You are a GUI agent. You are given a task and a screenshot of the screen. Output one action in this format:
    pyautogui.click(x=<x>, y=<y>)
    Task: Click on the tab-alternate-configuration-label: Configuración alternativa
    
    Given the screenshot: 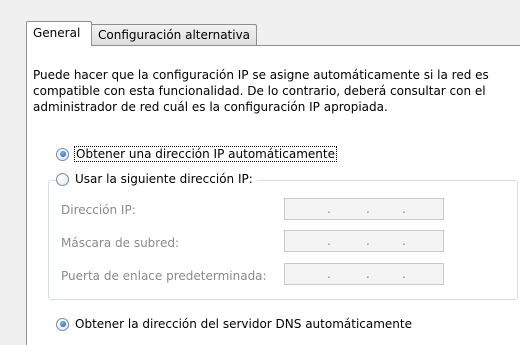 What is the action you would take?
    pyautogui.click(x=174, y=35)
    